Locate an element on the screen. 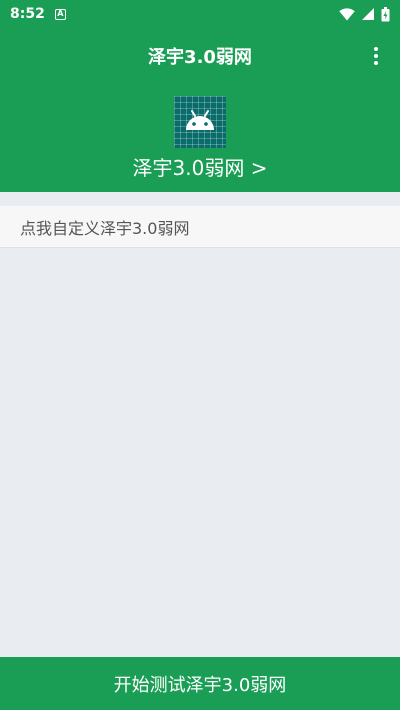  status-time: 8:52 is located at coordinates (27, 14).